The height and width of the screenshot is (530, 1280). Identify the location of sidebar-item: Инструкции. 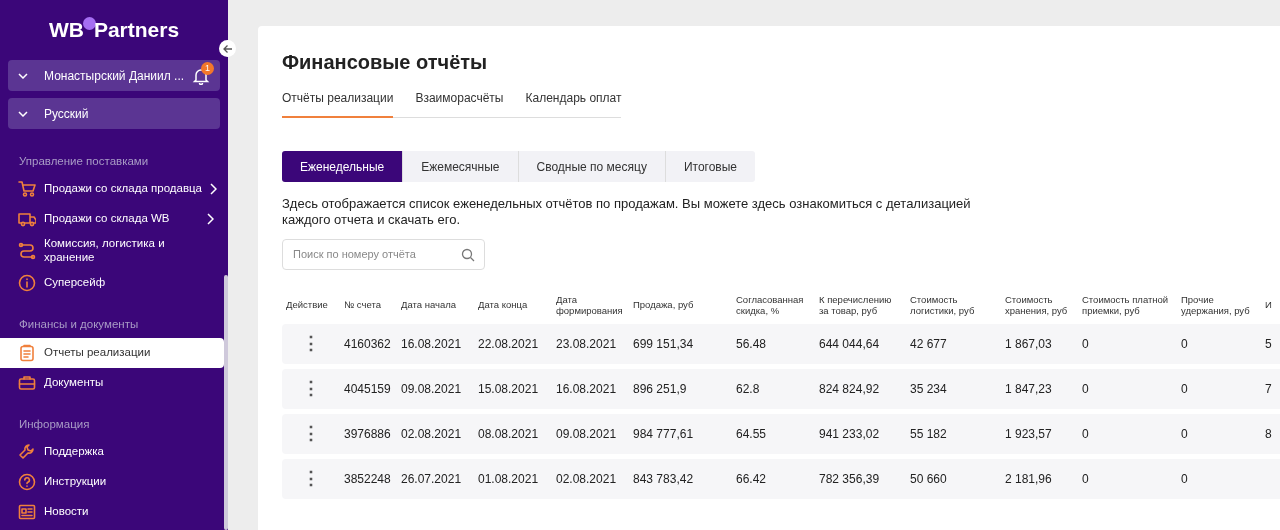
(112, 481).